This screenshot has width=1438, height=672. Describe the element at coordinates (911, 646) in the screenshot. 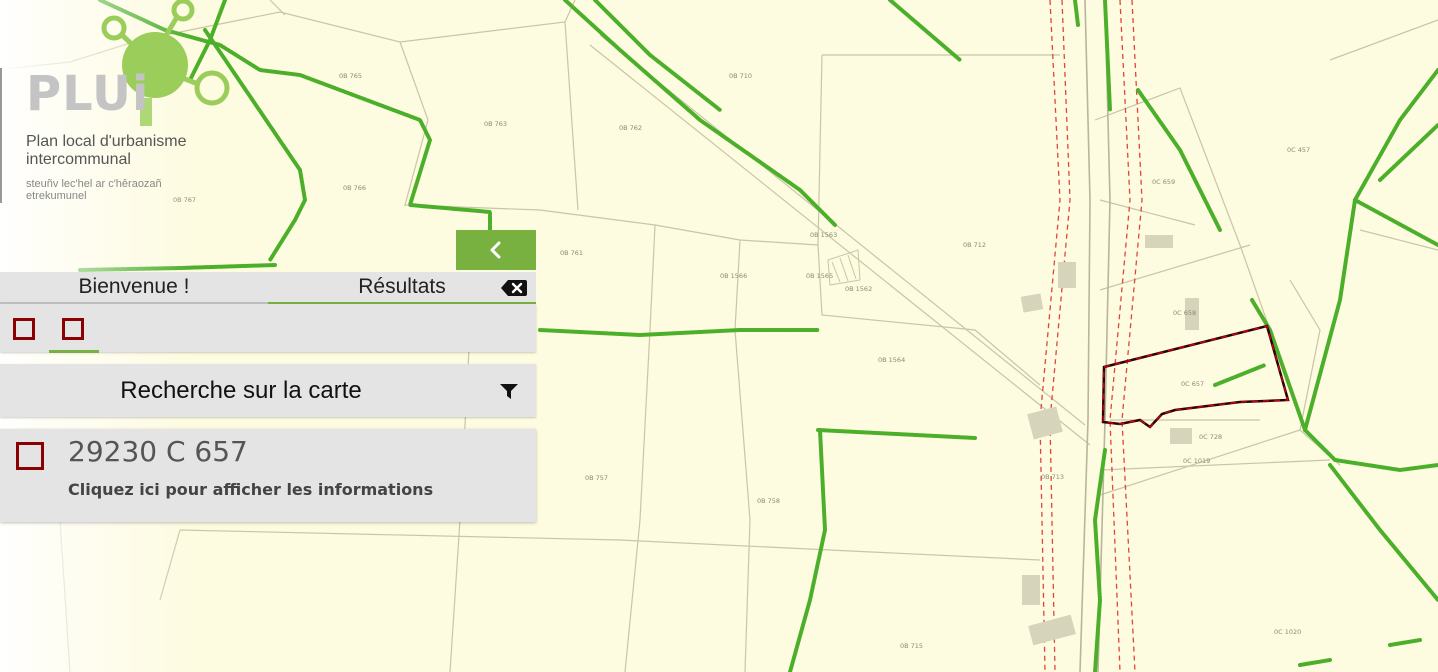

I see `svg-text: 0B 715` at that location.